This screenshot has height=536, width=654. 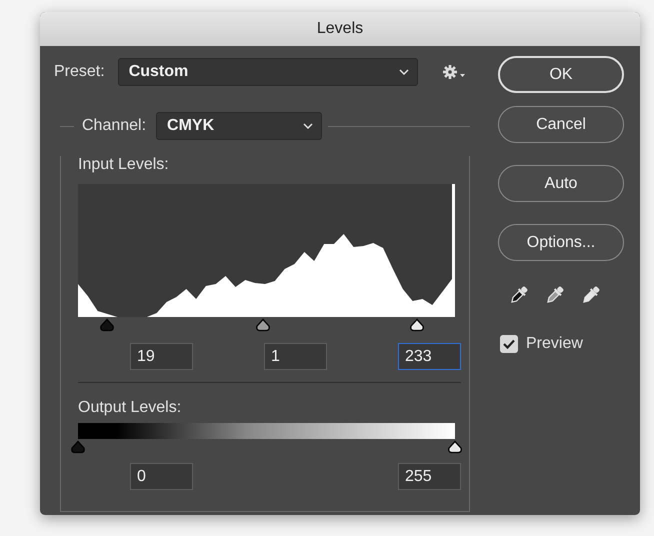 I want to click on preview-label: Preview, so click(x=554, y=344).